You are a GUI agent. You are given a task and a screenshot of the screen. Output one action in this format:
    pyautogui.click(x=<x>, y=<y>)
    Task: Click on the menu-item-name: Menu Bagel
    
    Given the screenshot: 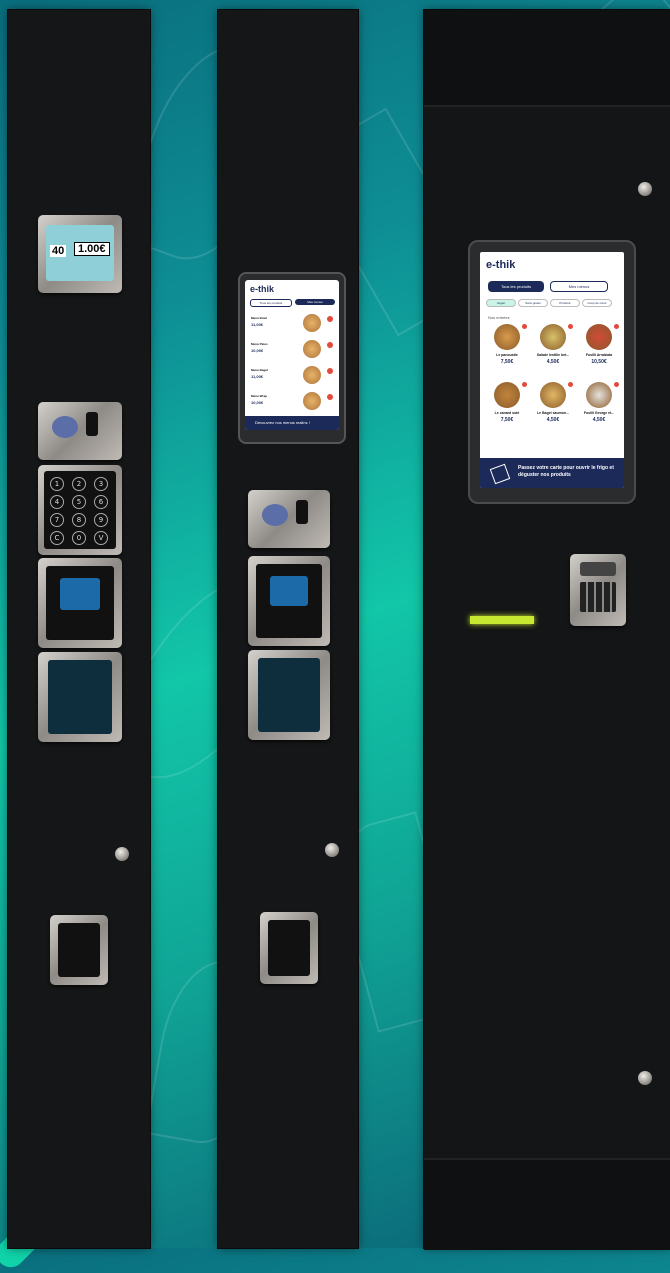 What is the action you would take?
    pyautogui.click(x=259, y=370)
    